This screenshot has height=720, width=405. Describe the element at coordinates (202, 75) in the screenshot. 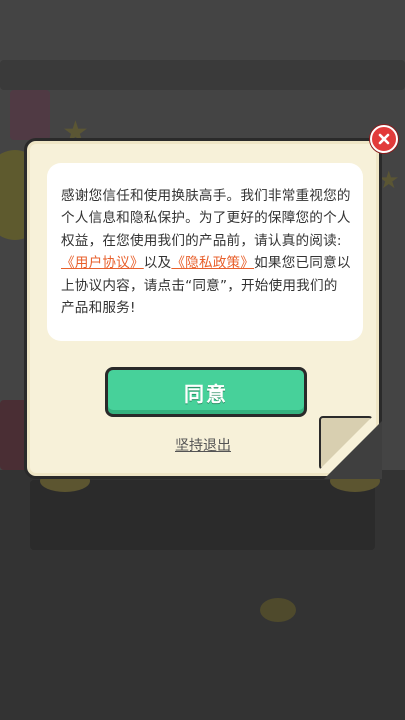

I see `background-shelf` at that location.